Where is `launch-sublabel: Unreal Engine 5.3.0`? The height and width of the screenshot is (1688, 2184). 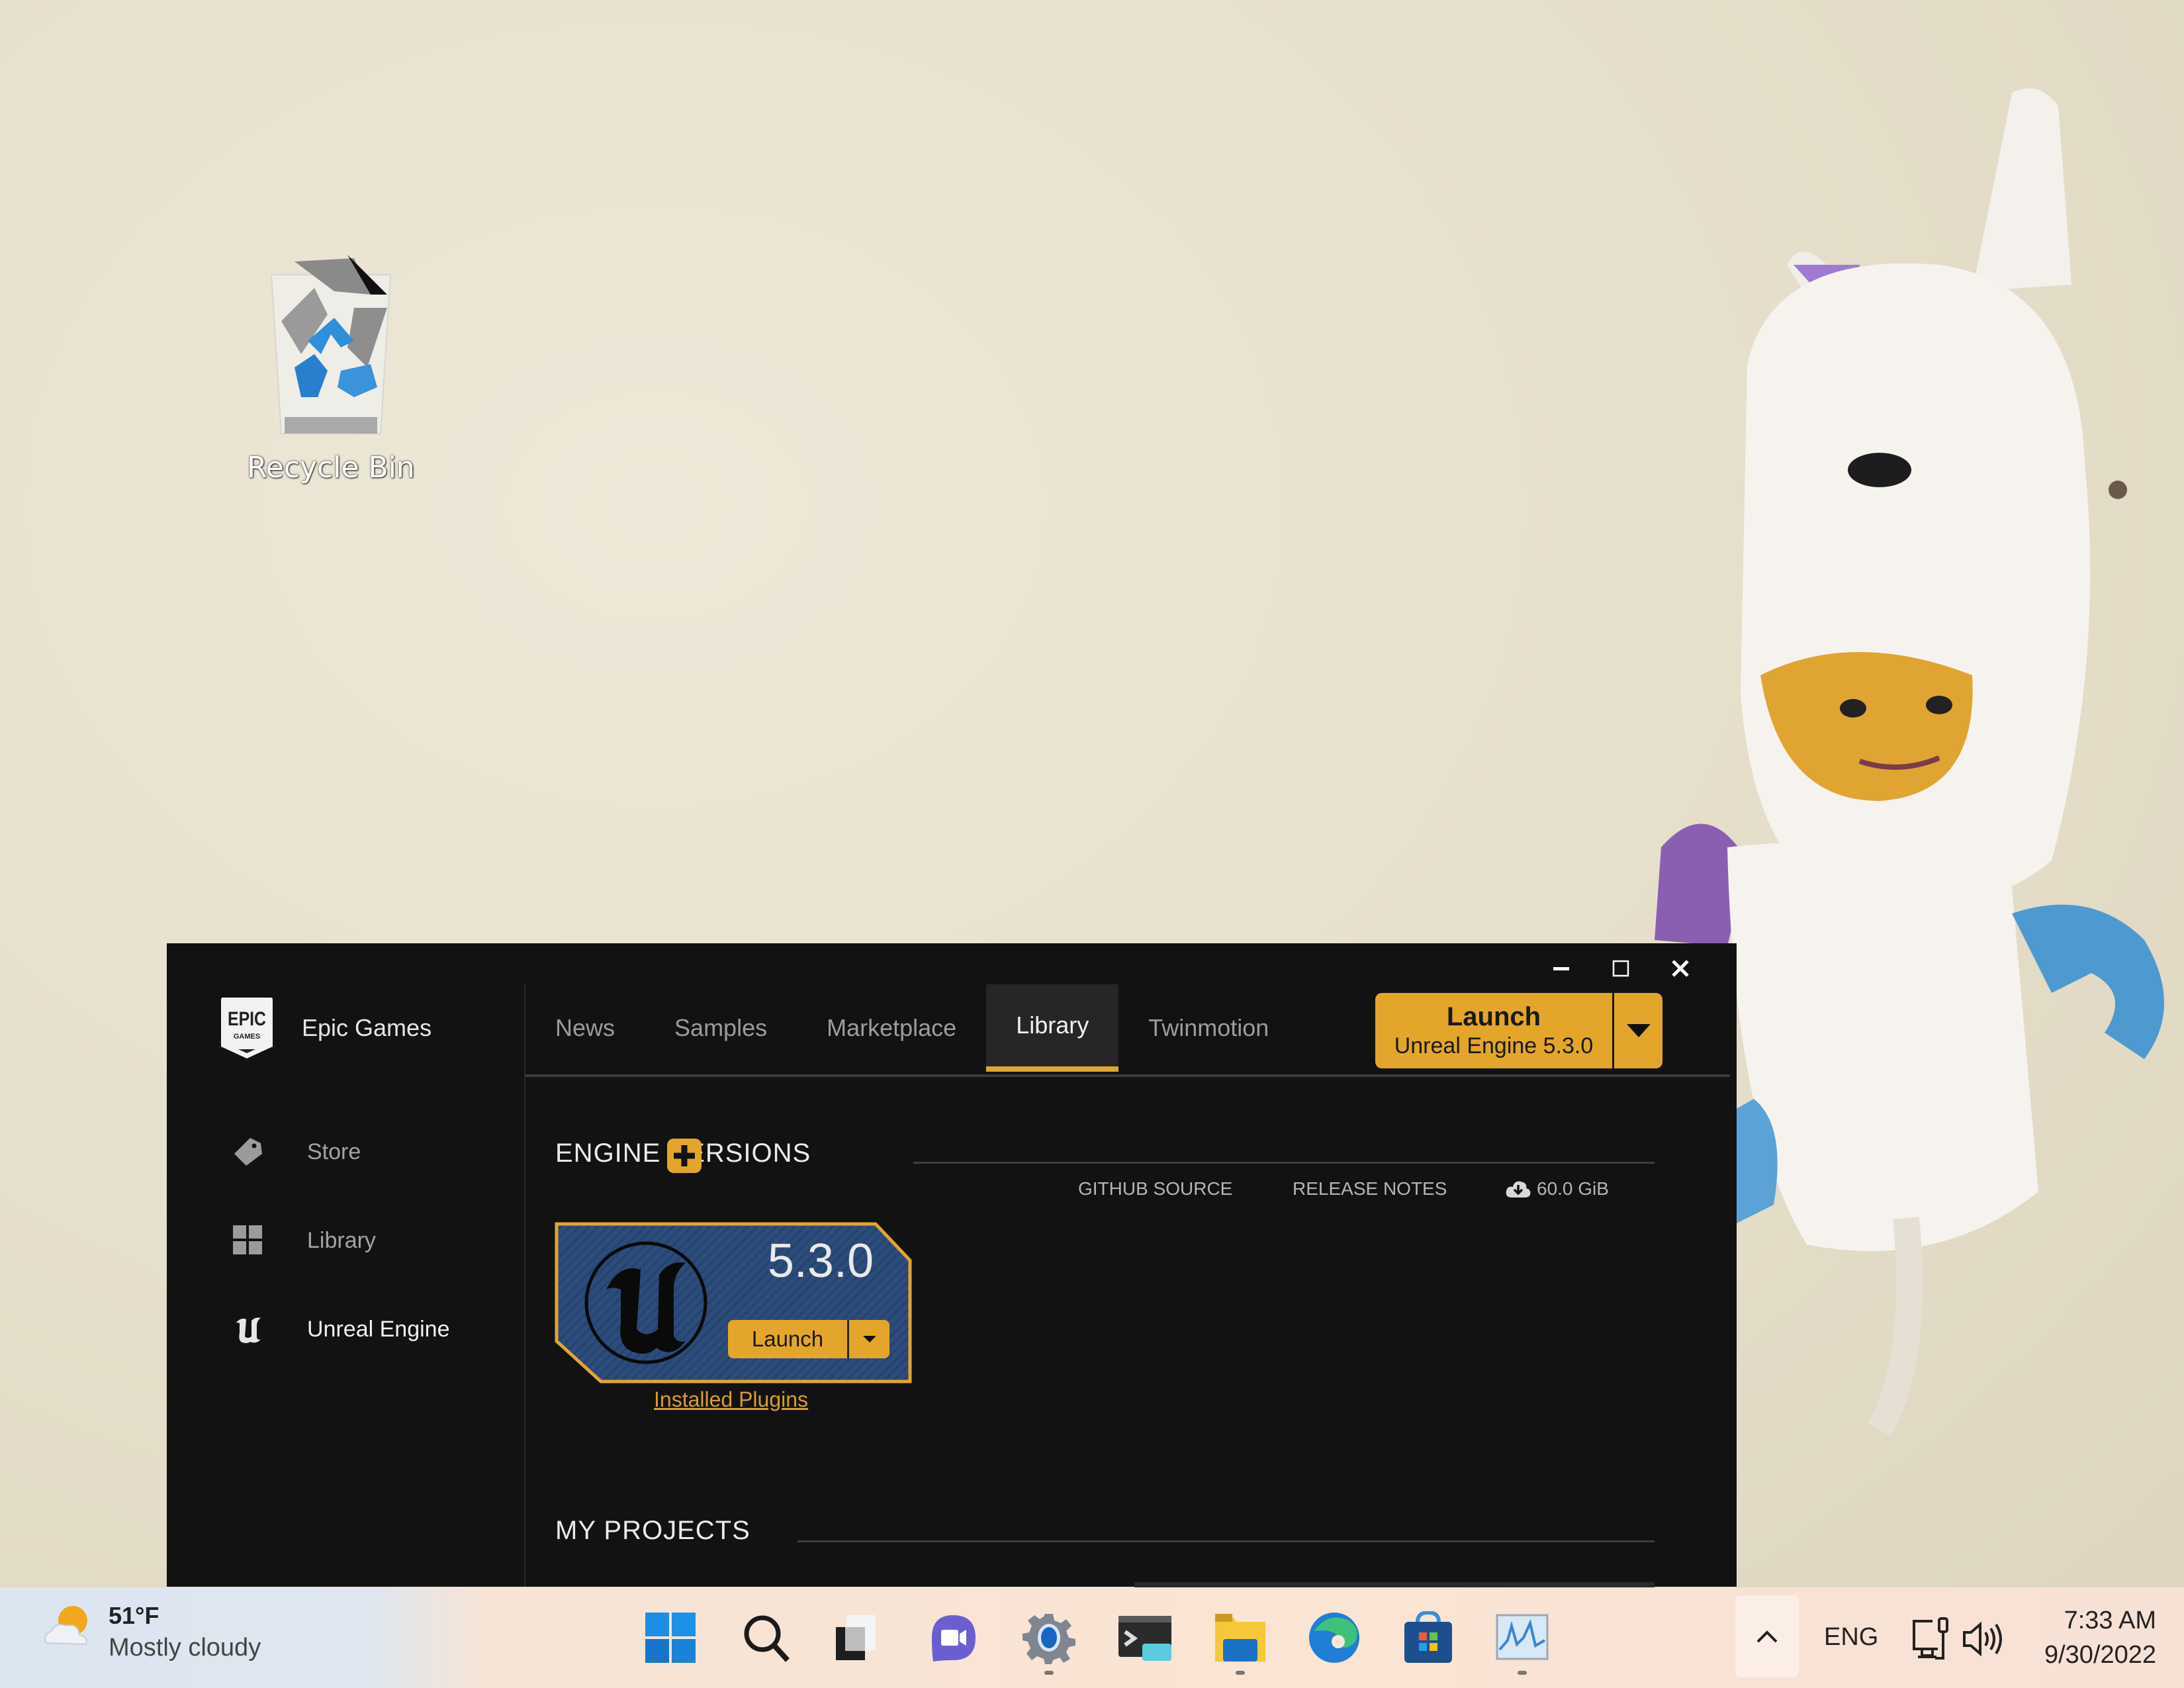
launch-sublabel: Unreal Engine 5.3.0 is located at coordinates (1494, 1045).